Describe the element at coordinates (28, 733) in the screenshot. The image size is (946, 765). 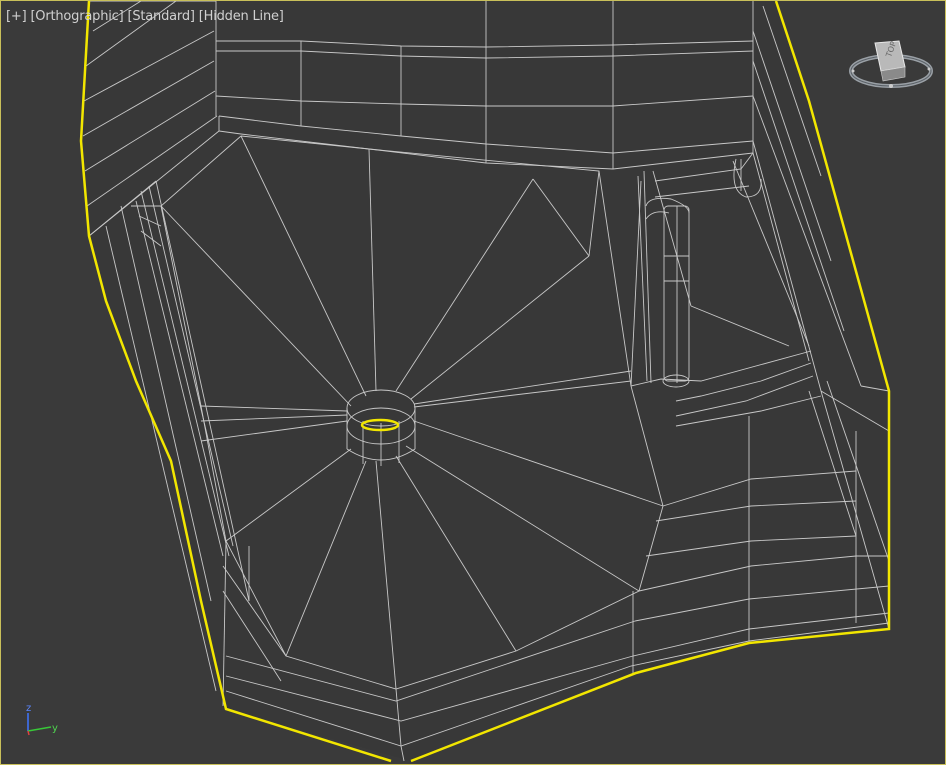
I see `axis-x-line` at that location.